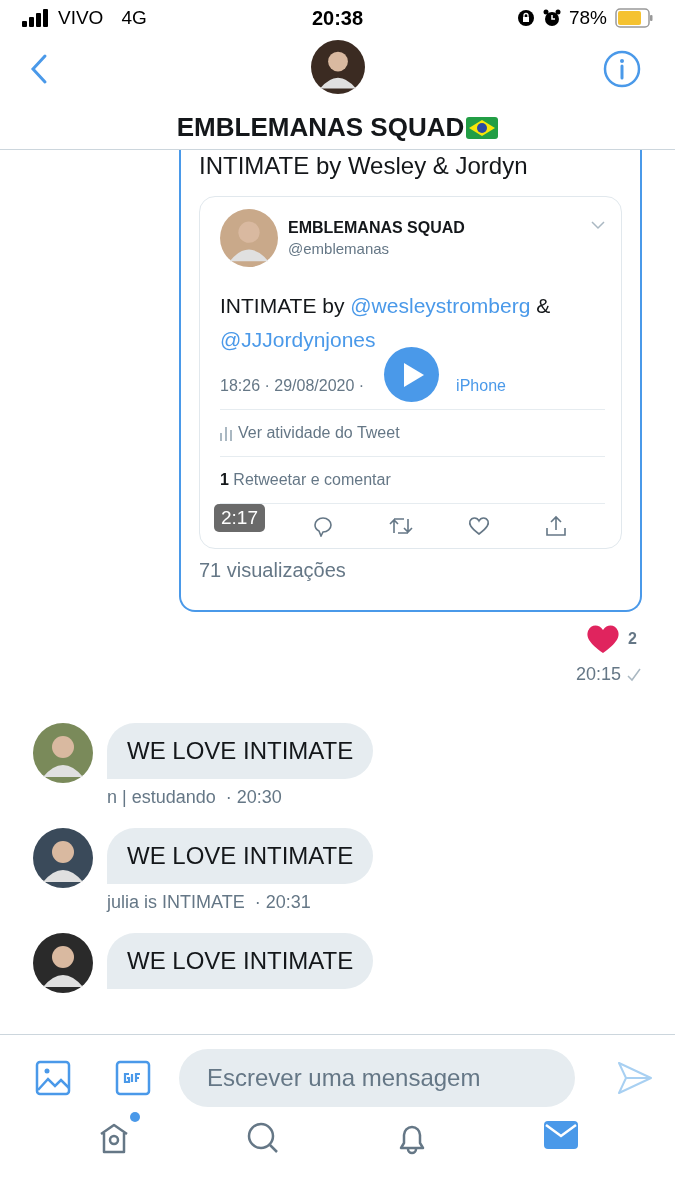  I want to click on caret-icon, so click(598, 225).